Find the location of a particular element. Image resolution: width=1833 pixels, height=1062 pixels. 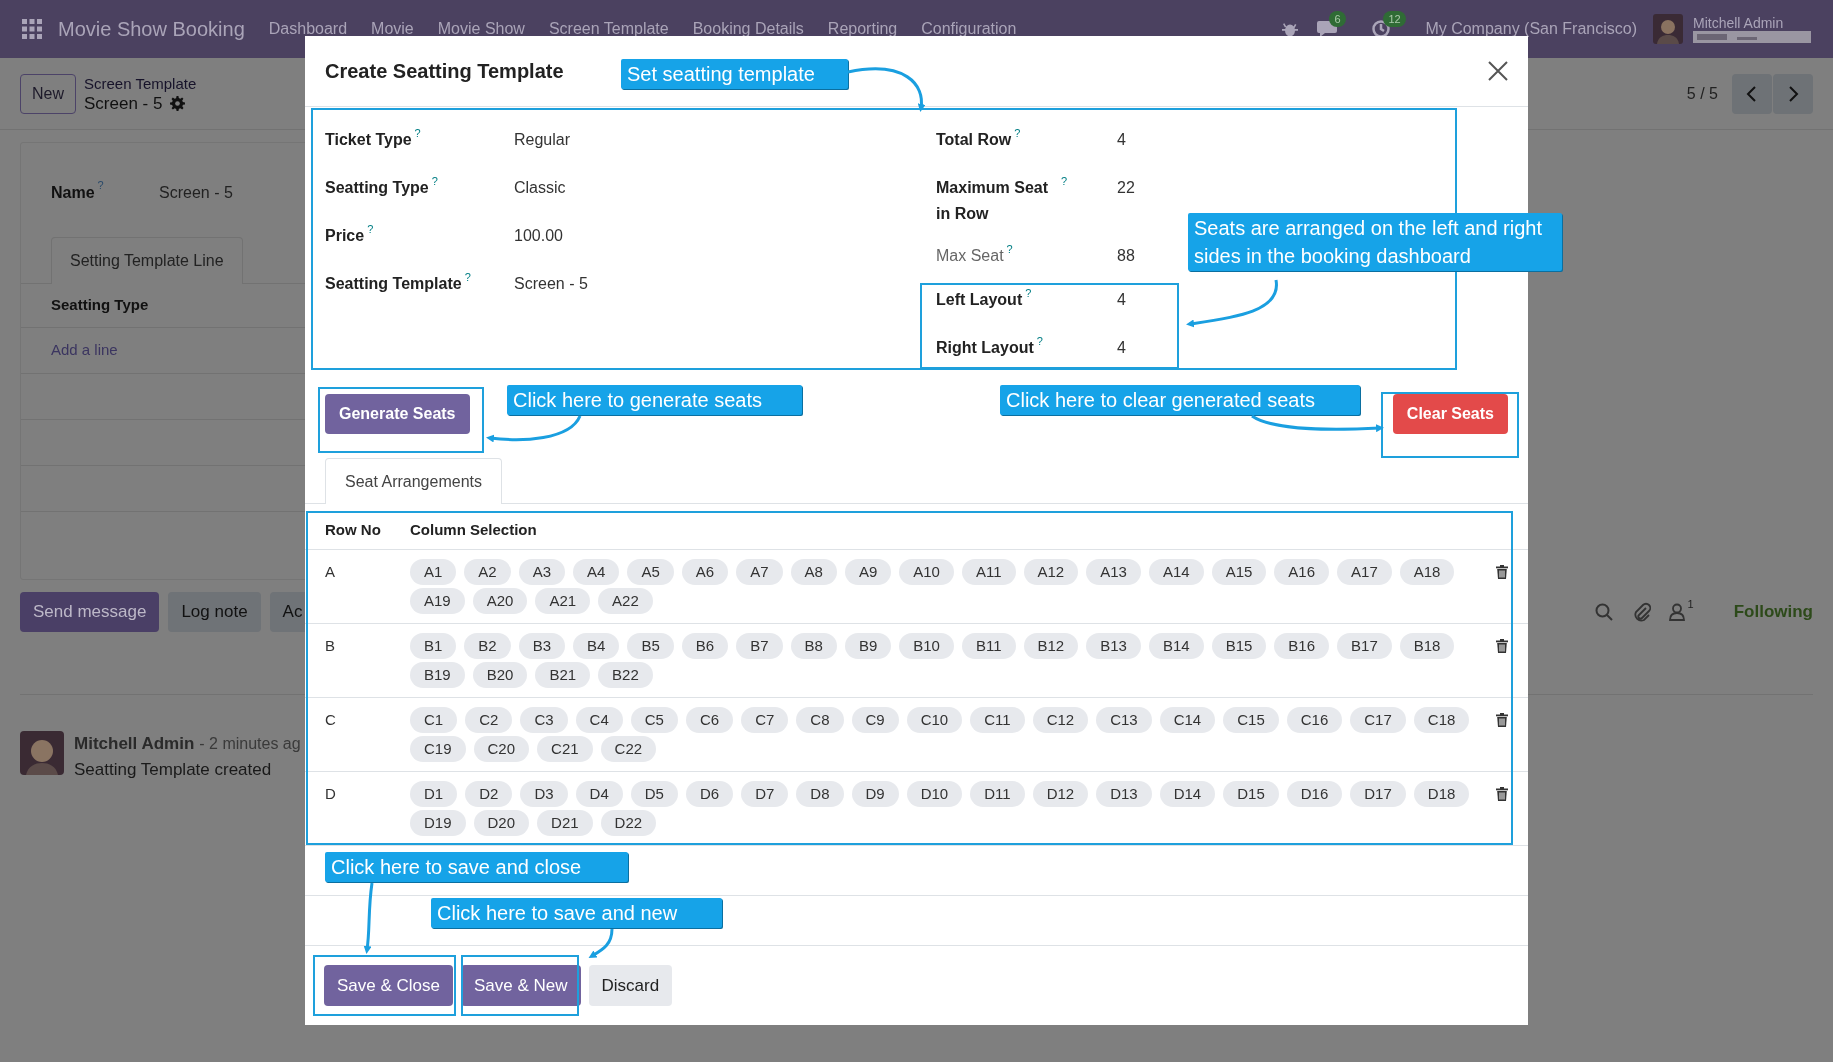

dialog-tab: Seat Arrangements is located at coordinates (413, 481).